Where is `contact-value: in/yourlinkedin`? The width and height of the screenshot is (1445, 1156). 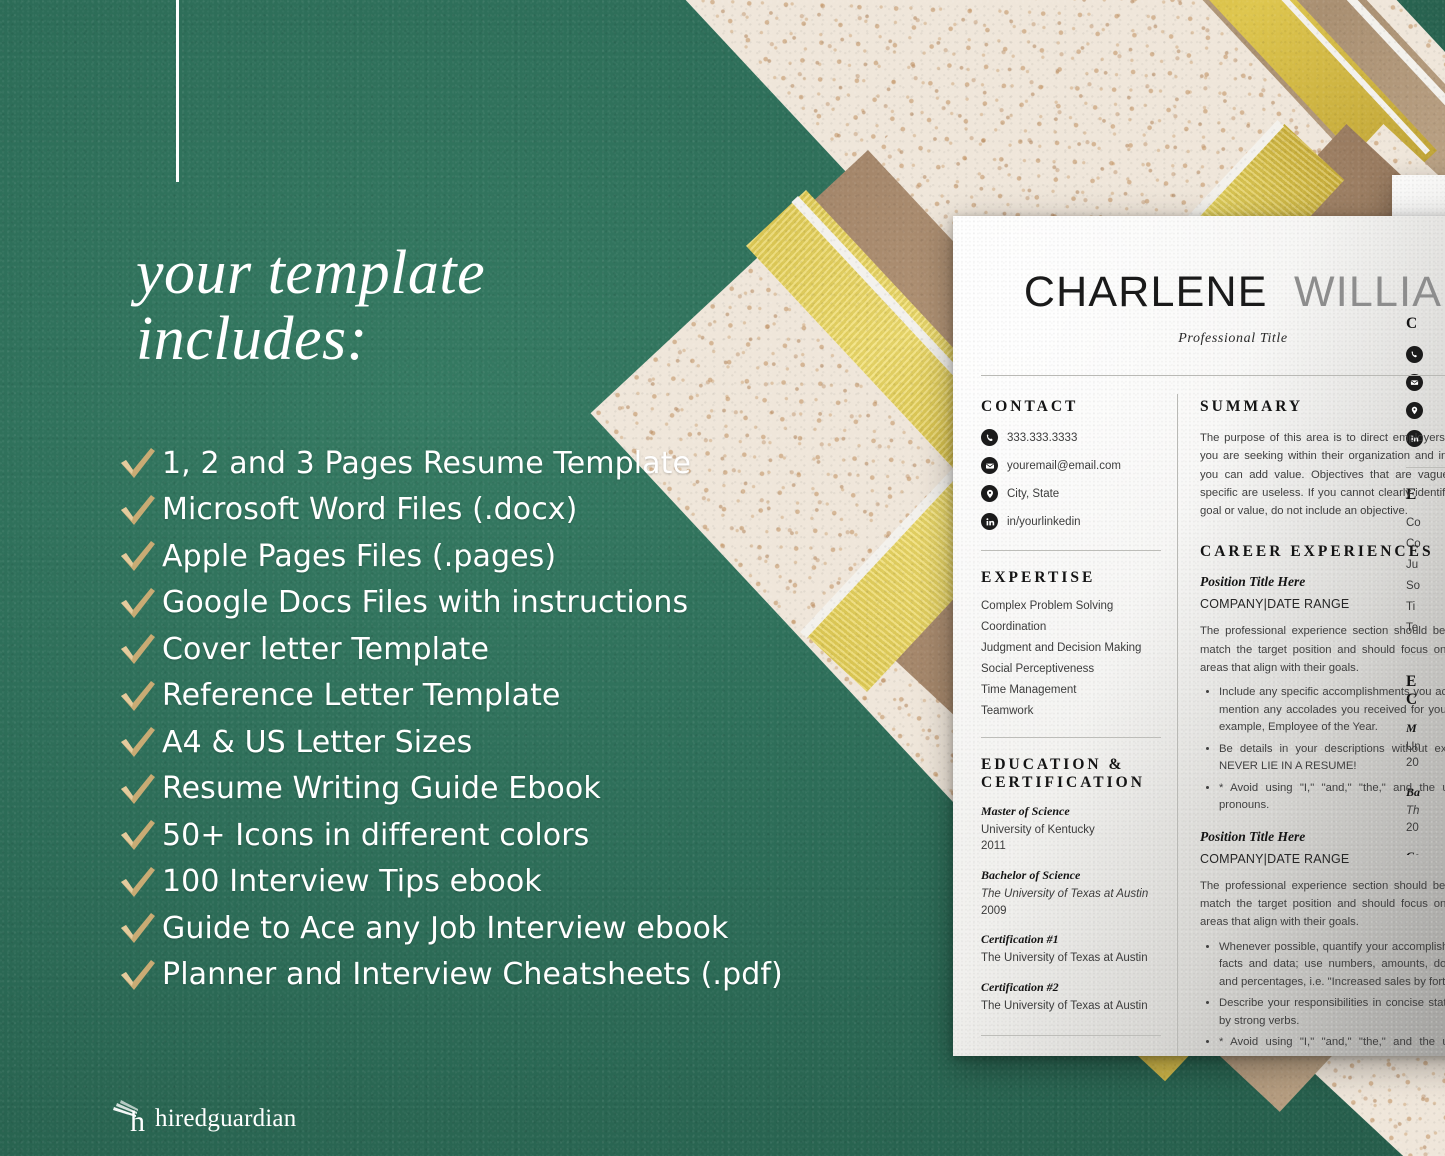 contact-value: in/yourlinkedin is located at coordinates (1044, 521).